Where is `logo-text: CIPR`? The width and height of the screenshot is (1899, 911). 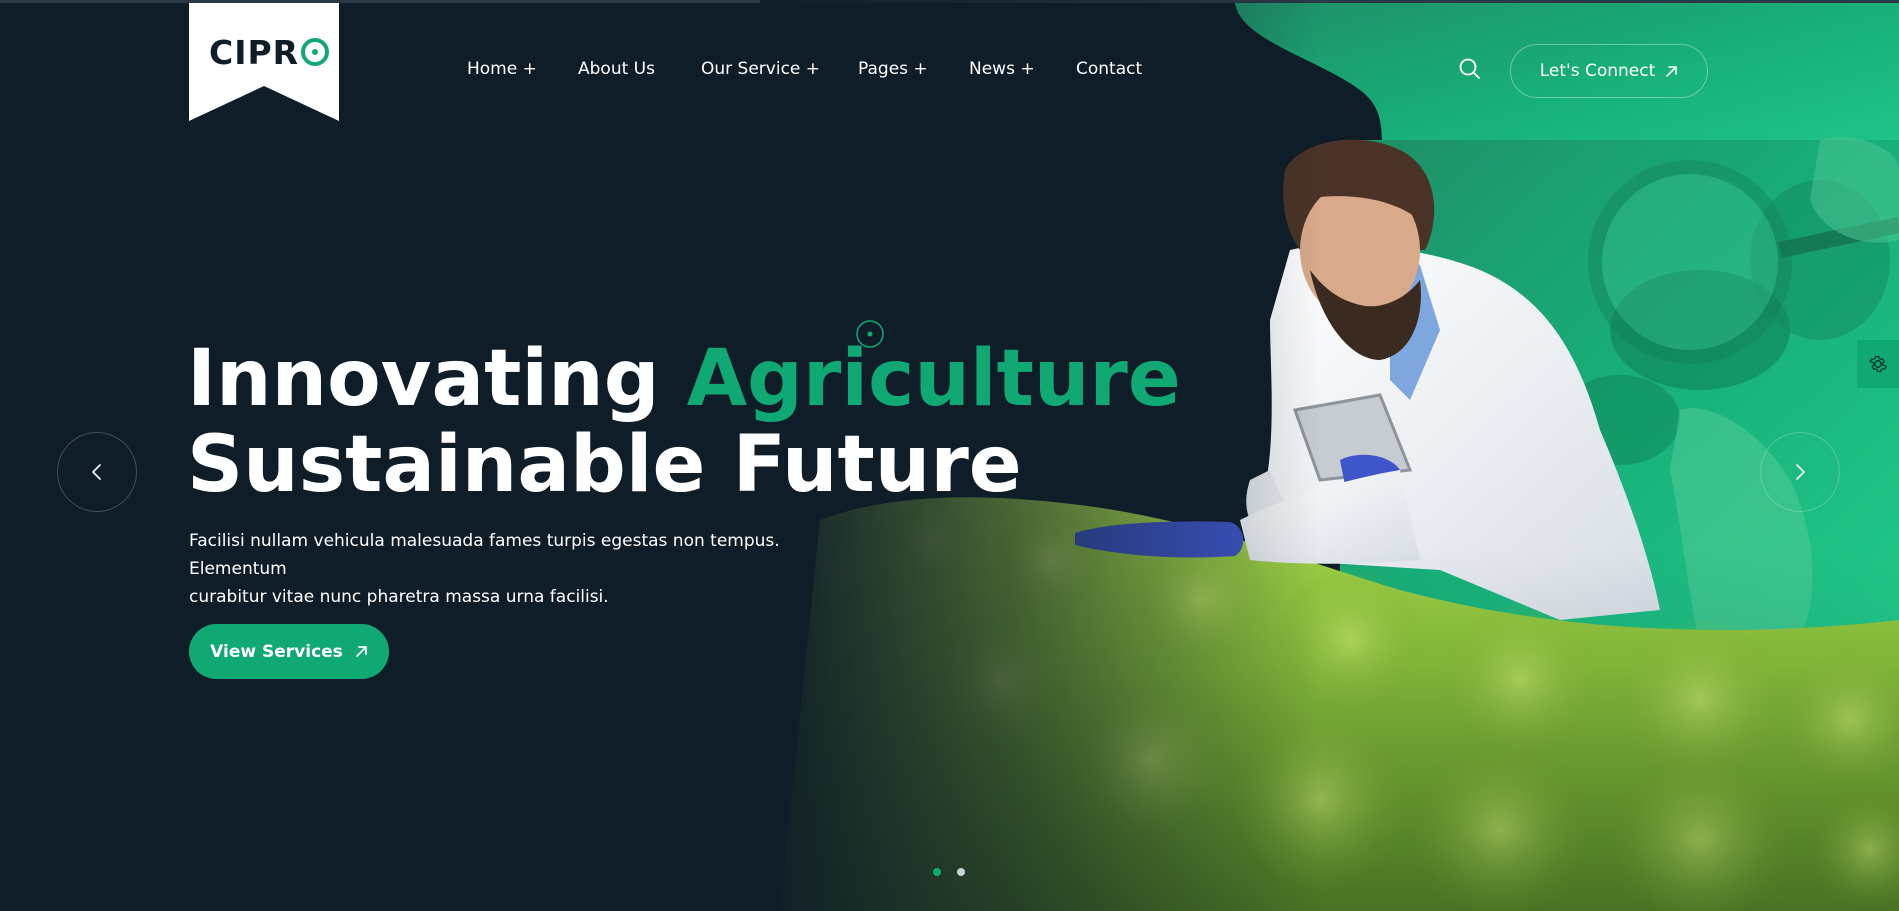 logo-text: CIPR is located at coordinates (269, 52).